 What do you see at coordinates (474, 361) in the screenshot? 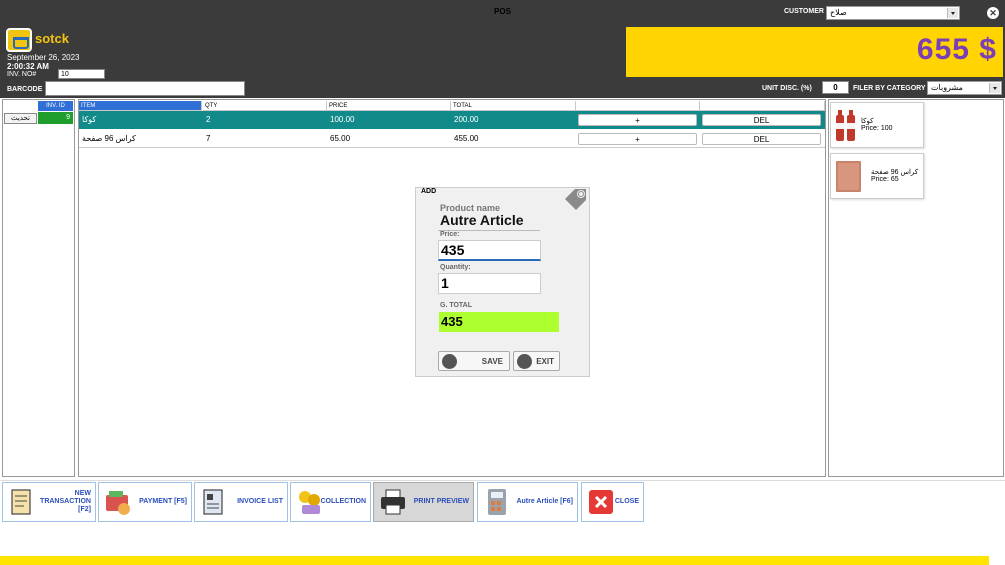
I see `save-button: SAVE` at bounding box center [474, 361].